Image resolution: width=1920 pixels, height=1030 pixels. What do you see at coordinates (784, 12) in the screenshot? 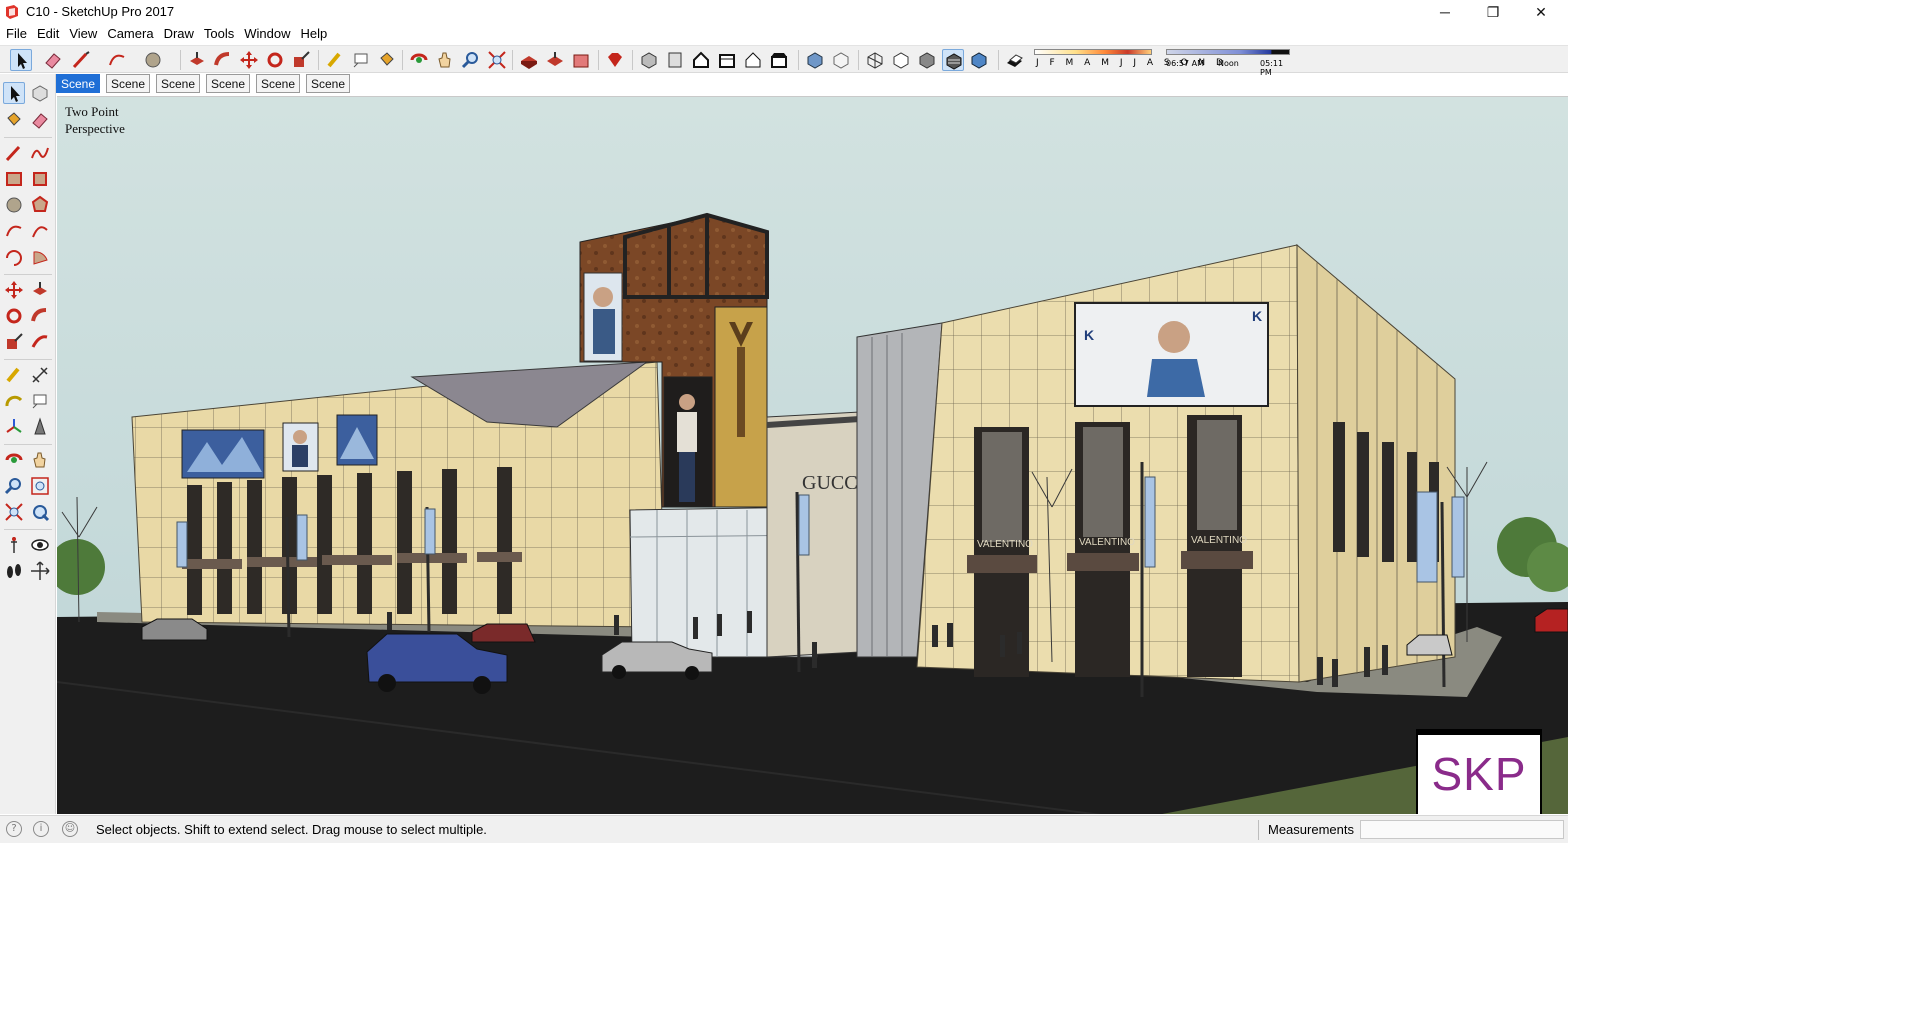
I see `title-bar: C10 - SketchUp Pro 2017 ─ ❐ ✕` at bounding box center [784, 12].